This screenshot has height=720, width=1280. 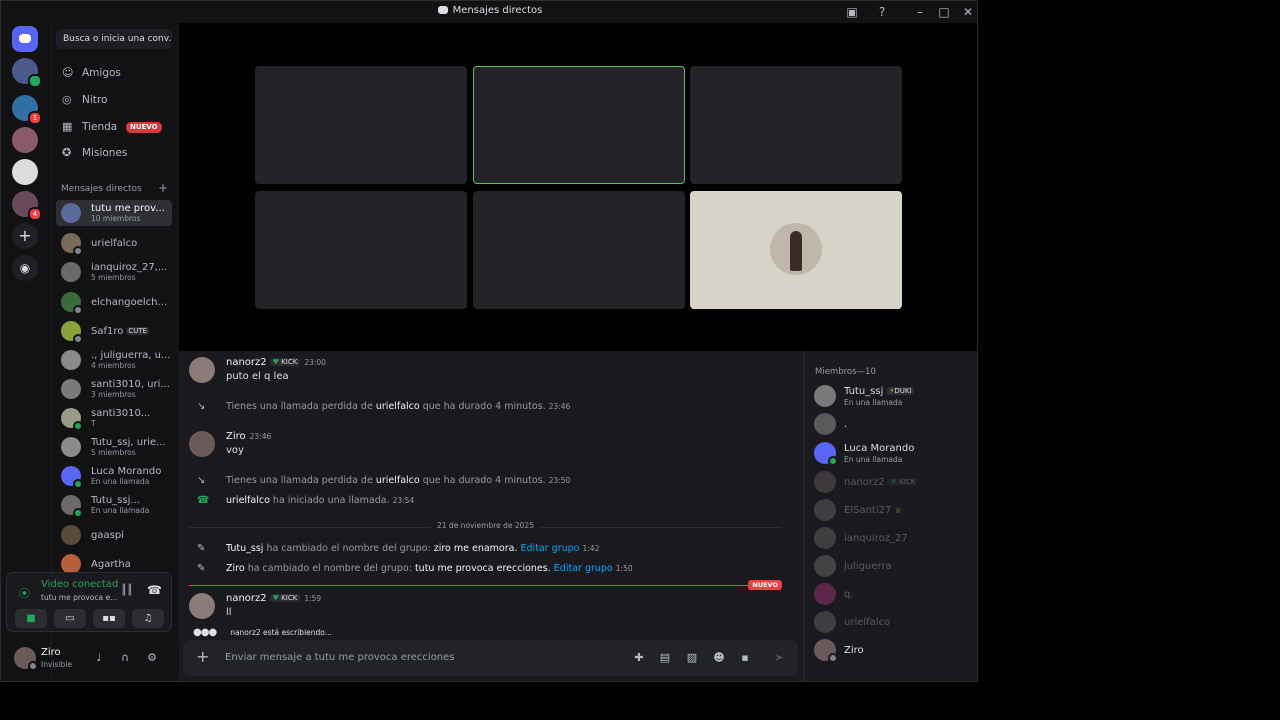 I want to click on member-item: Tutu_ssj ⚡DUKI En una llamada, so click(x=894, y=395).